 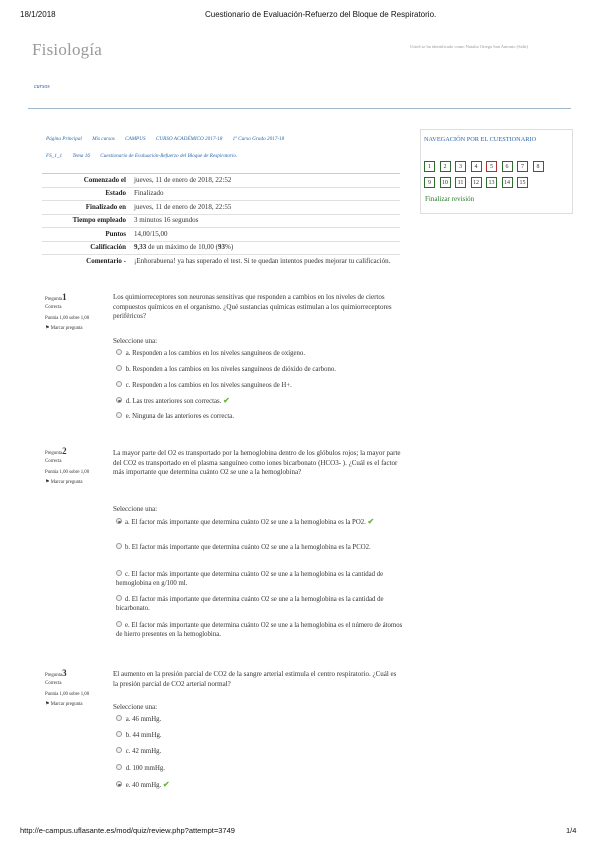 What do you see at coordinates (491, 166) in the screenshot?
I see `question-nav-button: 5` at bounding box center [491, 166].